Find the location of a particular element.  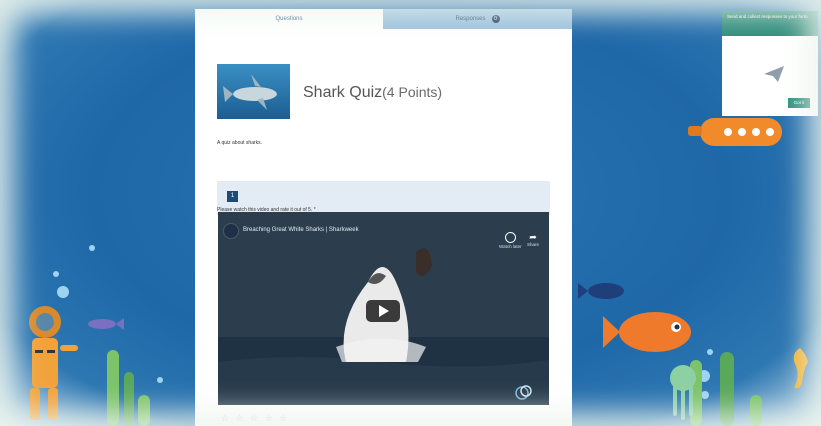

watch-later-label: Watch later is located at coordinates (510, 246).